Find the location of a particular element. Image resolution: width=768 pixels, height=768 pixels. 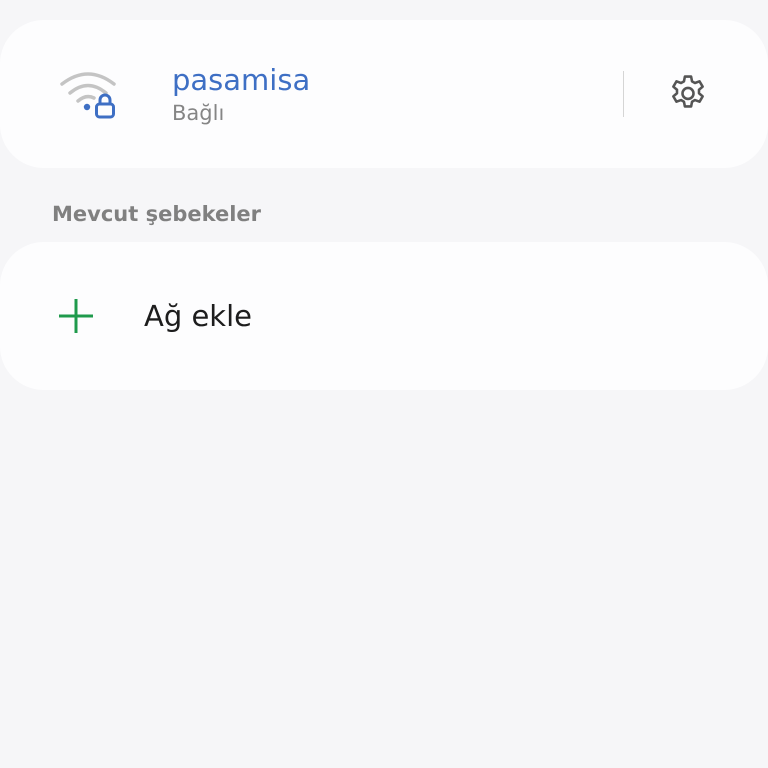

network-name: pasamisa is located at coordinates (397, 80).